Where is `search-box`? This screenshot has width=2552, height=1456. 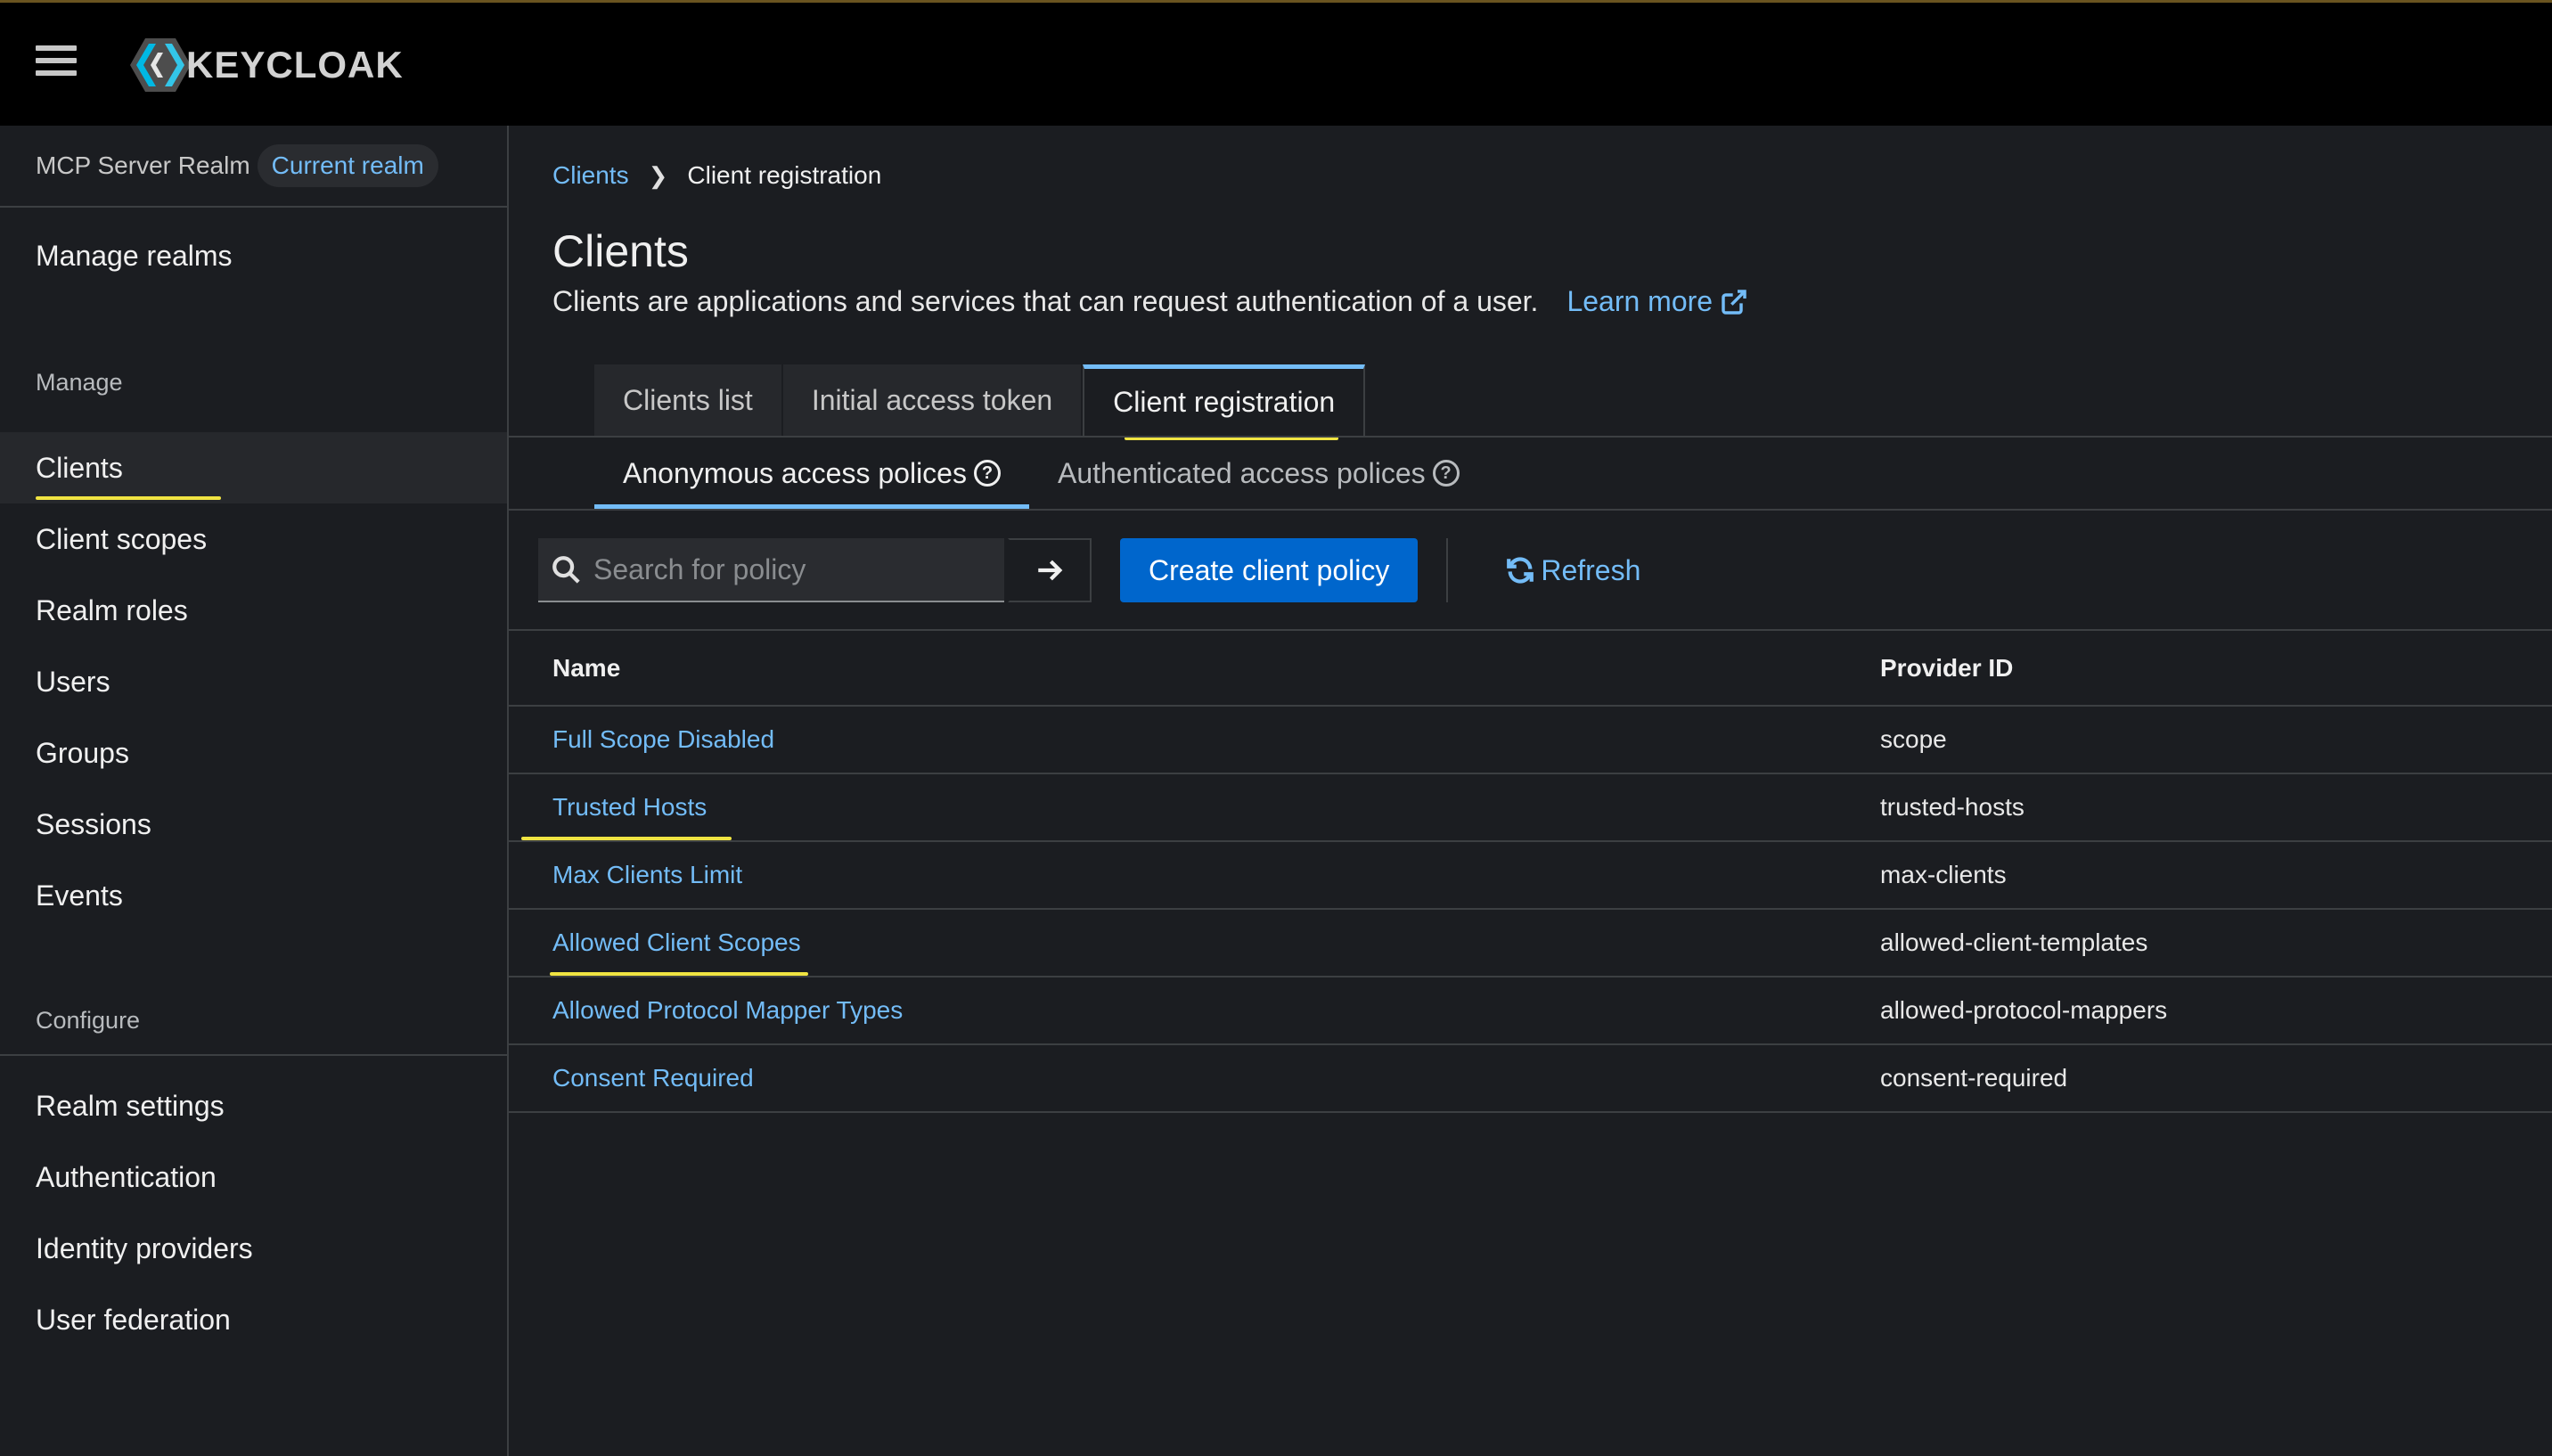 search-box is located at coordinates (771, 570).